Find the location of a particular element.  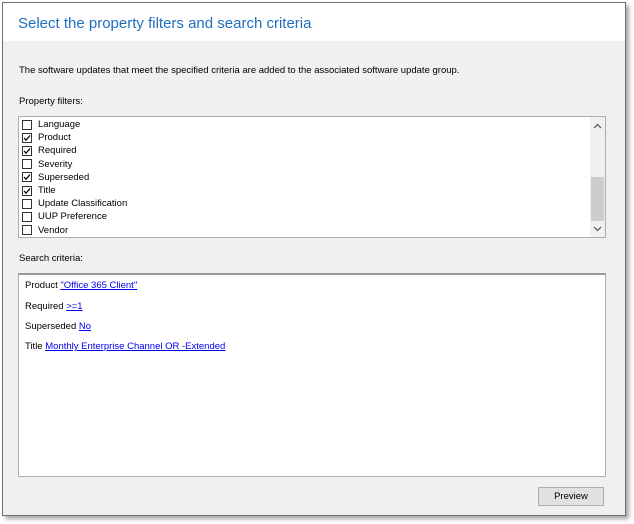

search-criteria-label: Search criteria: is located at coordinates (51, 258).